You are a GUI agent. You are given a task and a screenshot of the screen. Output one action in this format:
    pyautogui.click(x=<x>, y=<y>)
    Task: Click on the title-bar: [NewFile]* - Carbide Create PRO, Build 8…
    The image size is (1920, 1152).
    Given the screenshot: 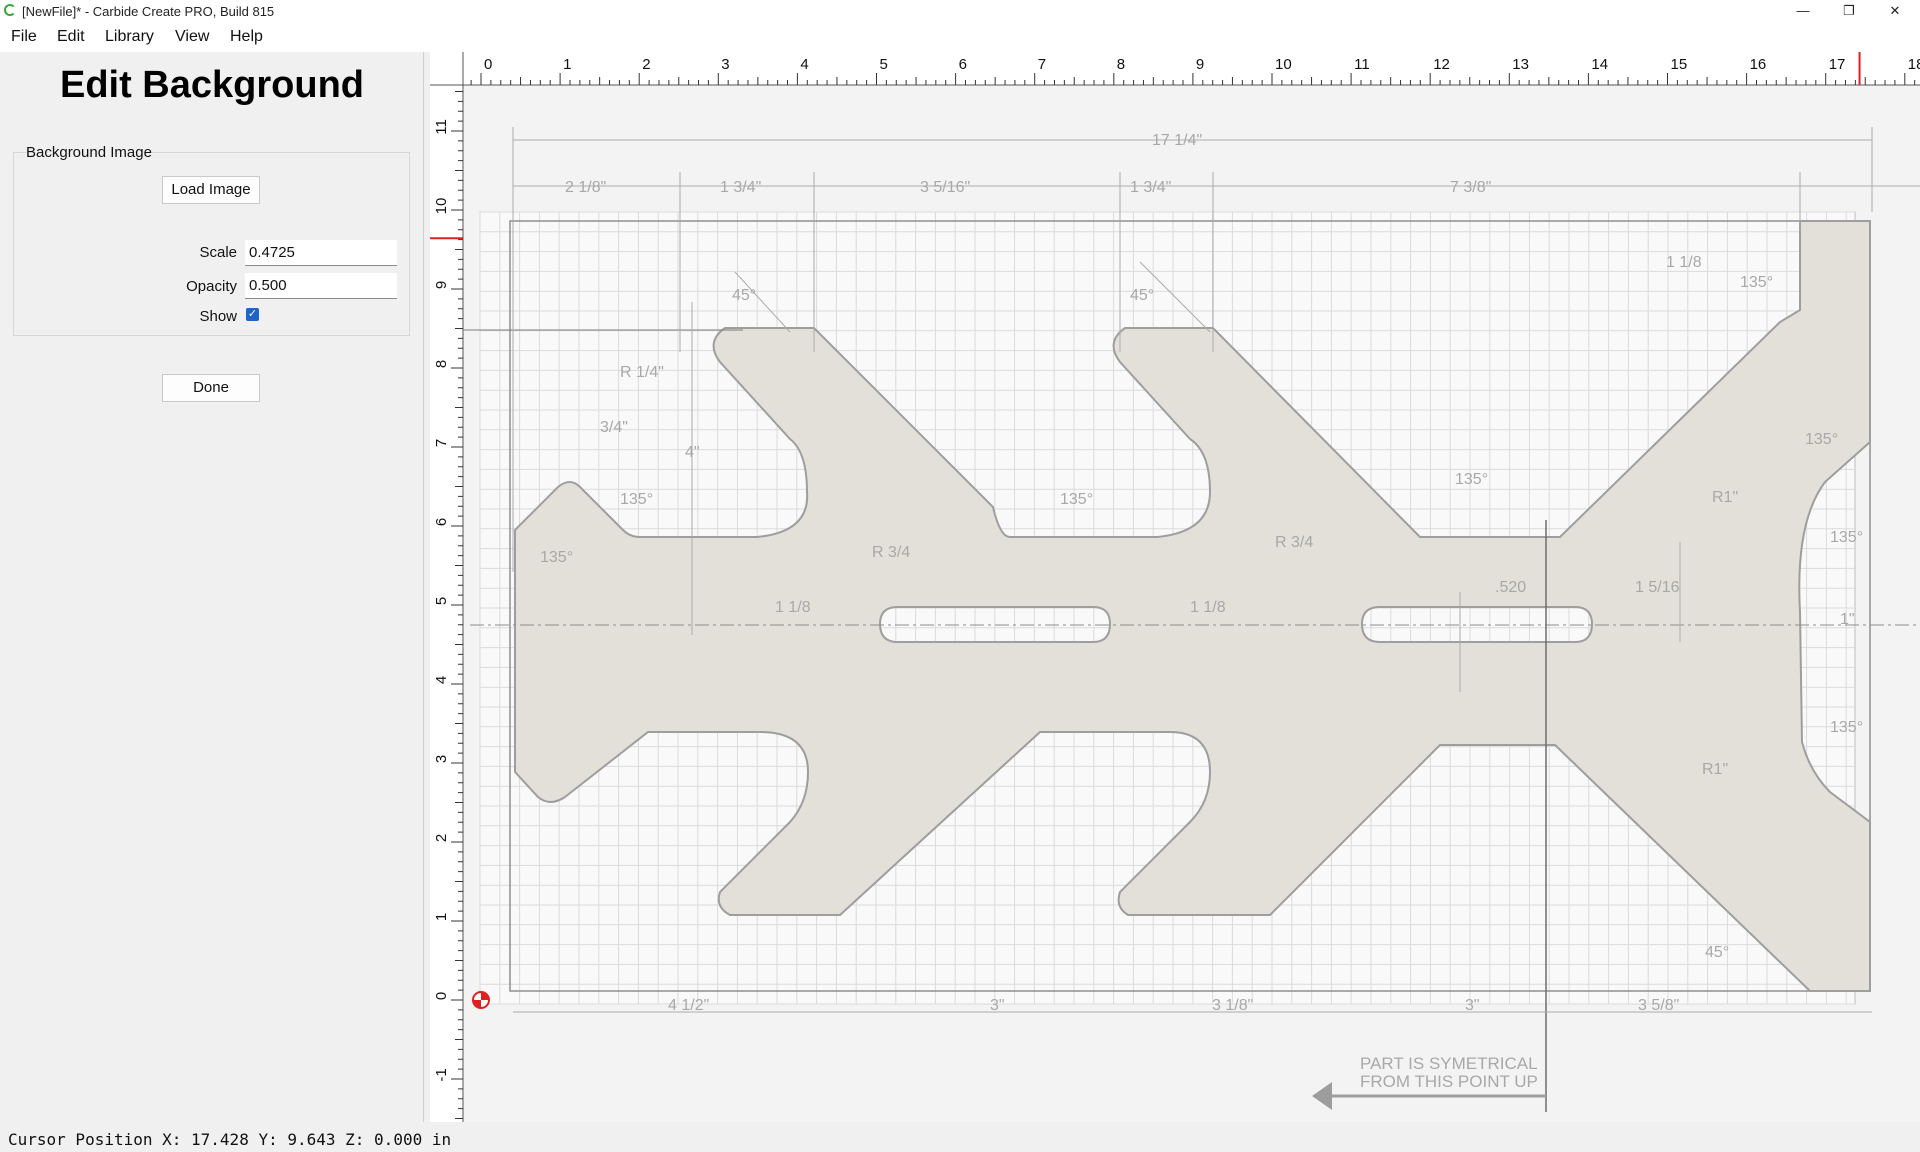 What is the action you would take?
    pyautogui.click(x=960, y=12)
    